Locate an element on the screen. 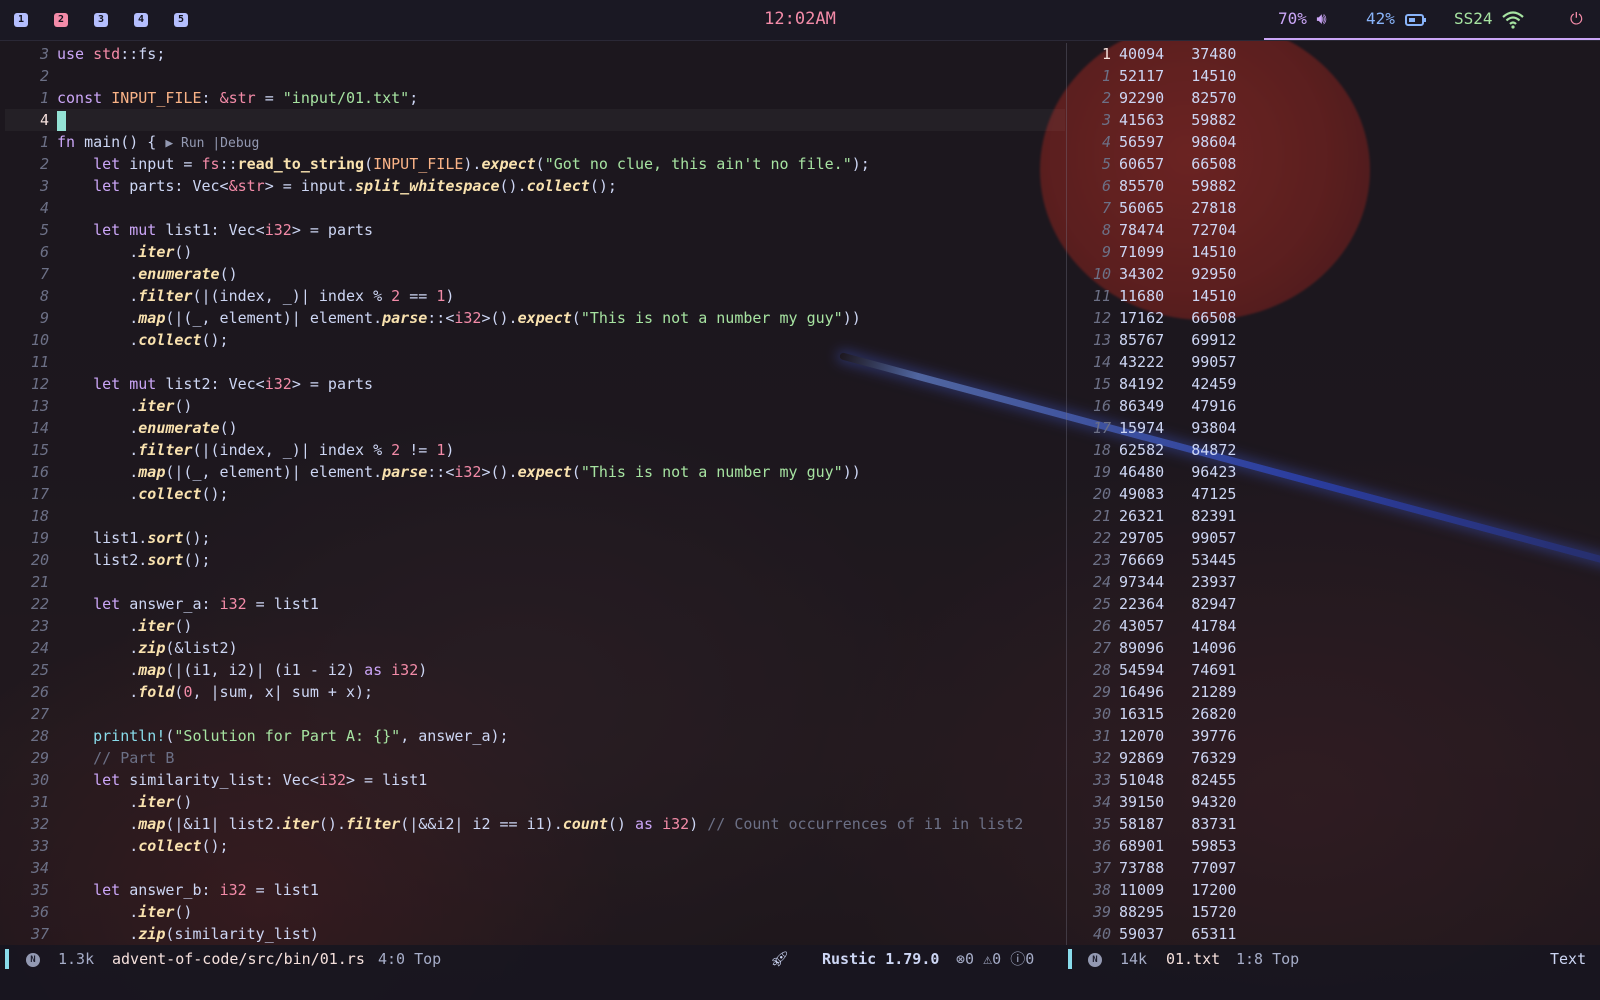 The width and height of the screenshot is (1600, 1000). data-row: 2 92290 82570 is located at coordinates (1151, 98).